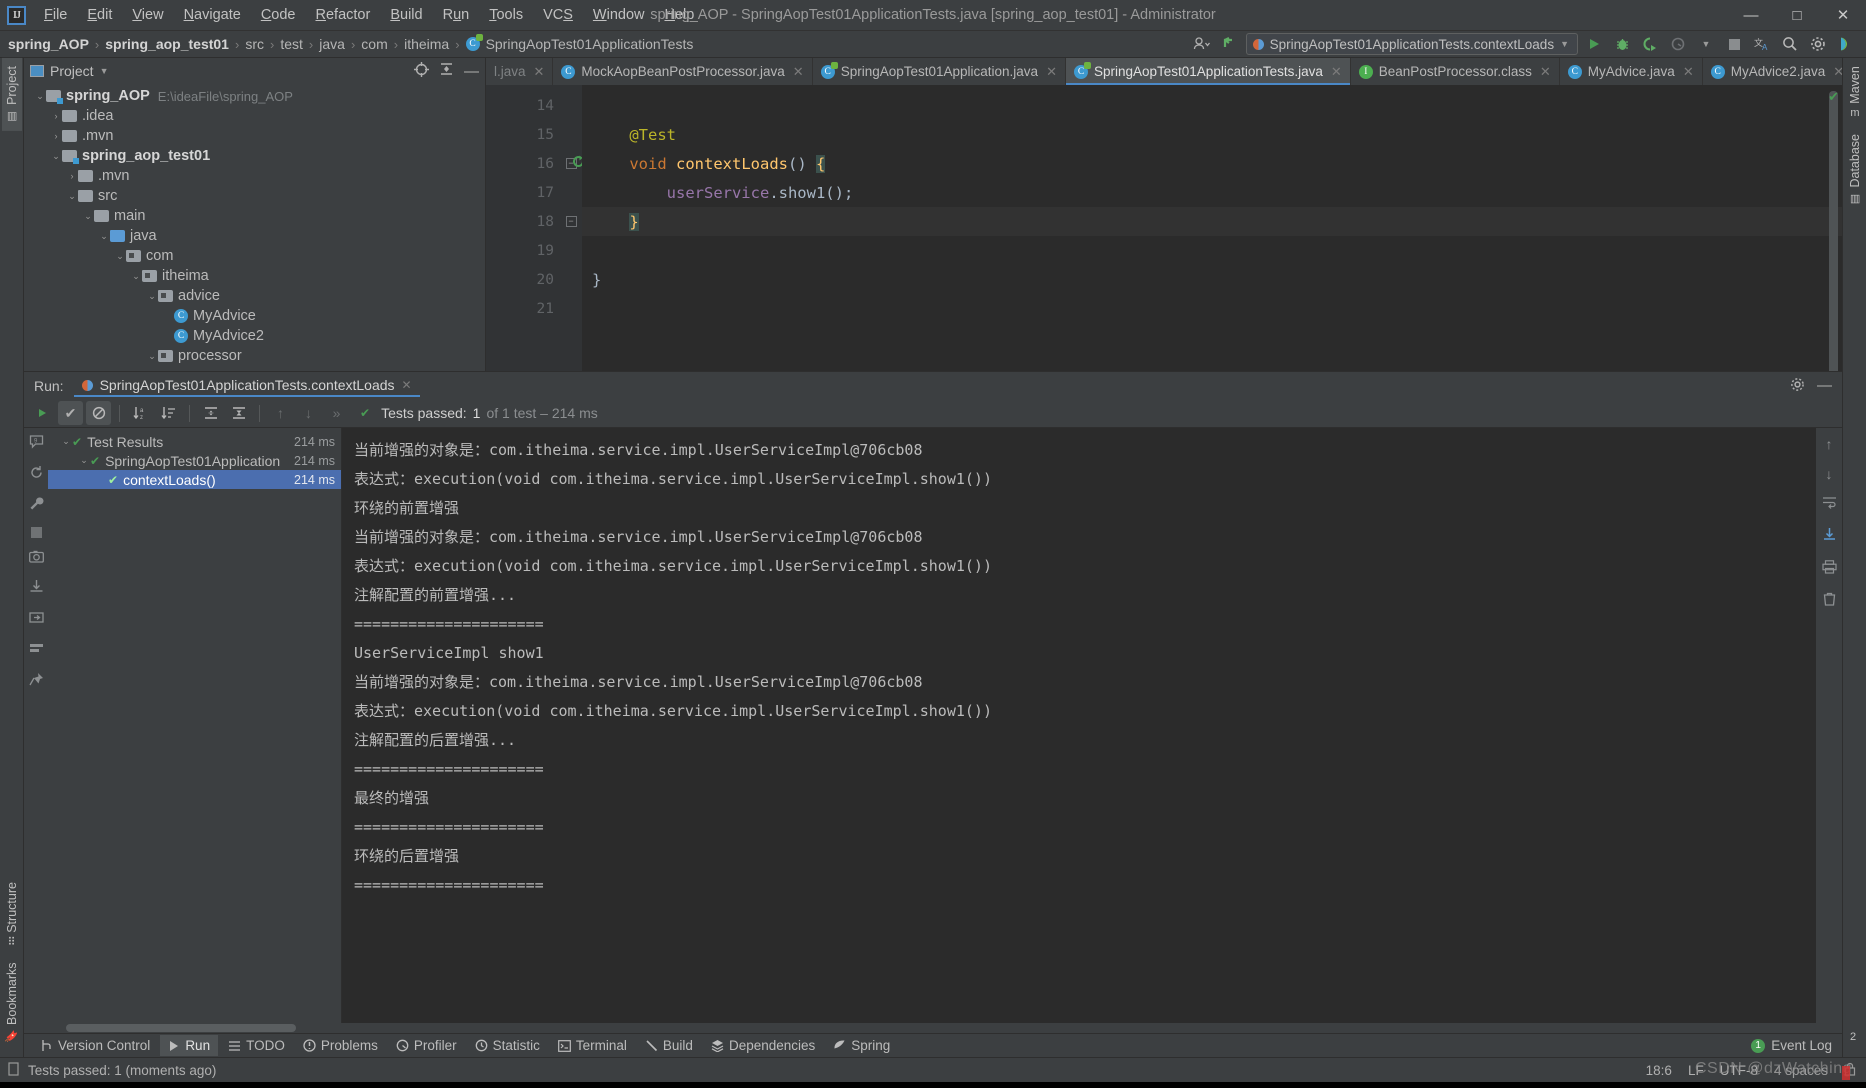 This screenshot has height=1088, width=1866. Describe the element at coordinates (1829, 601) in the screenshot. I see `clear-all-icon` at that location.